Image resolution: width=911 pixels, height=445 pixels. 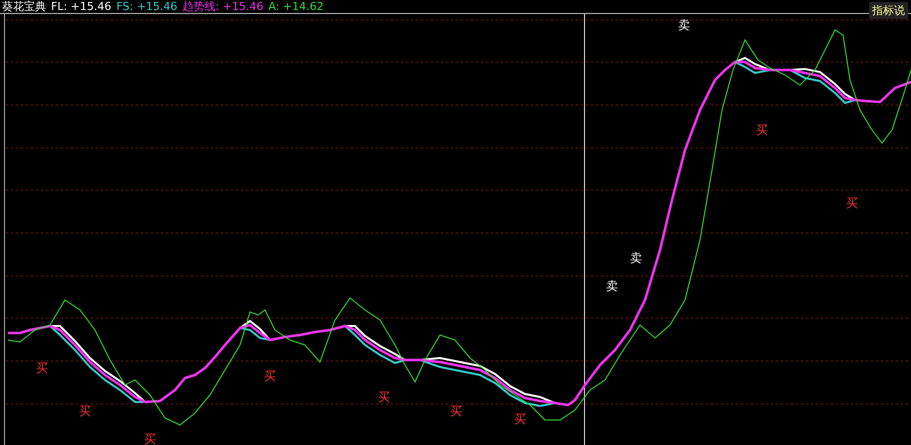 What do you see at coordinates (81, 6) in the screenshot?
I see `legend-item: FL: +15.46` at bounding box center [81, 6].